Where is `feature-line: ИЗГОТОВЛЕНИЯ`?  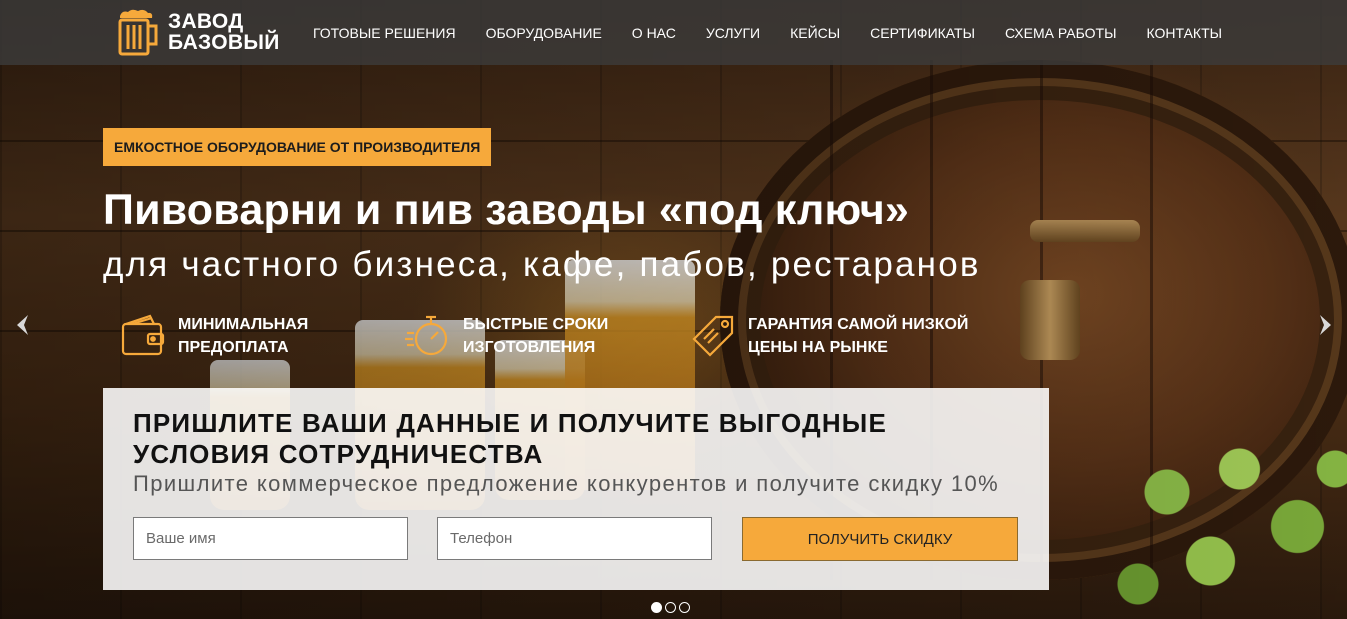 feature-line: ИЗГОТОВЛЕНИЯ is located at coordinates (529, 347).